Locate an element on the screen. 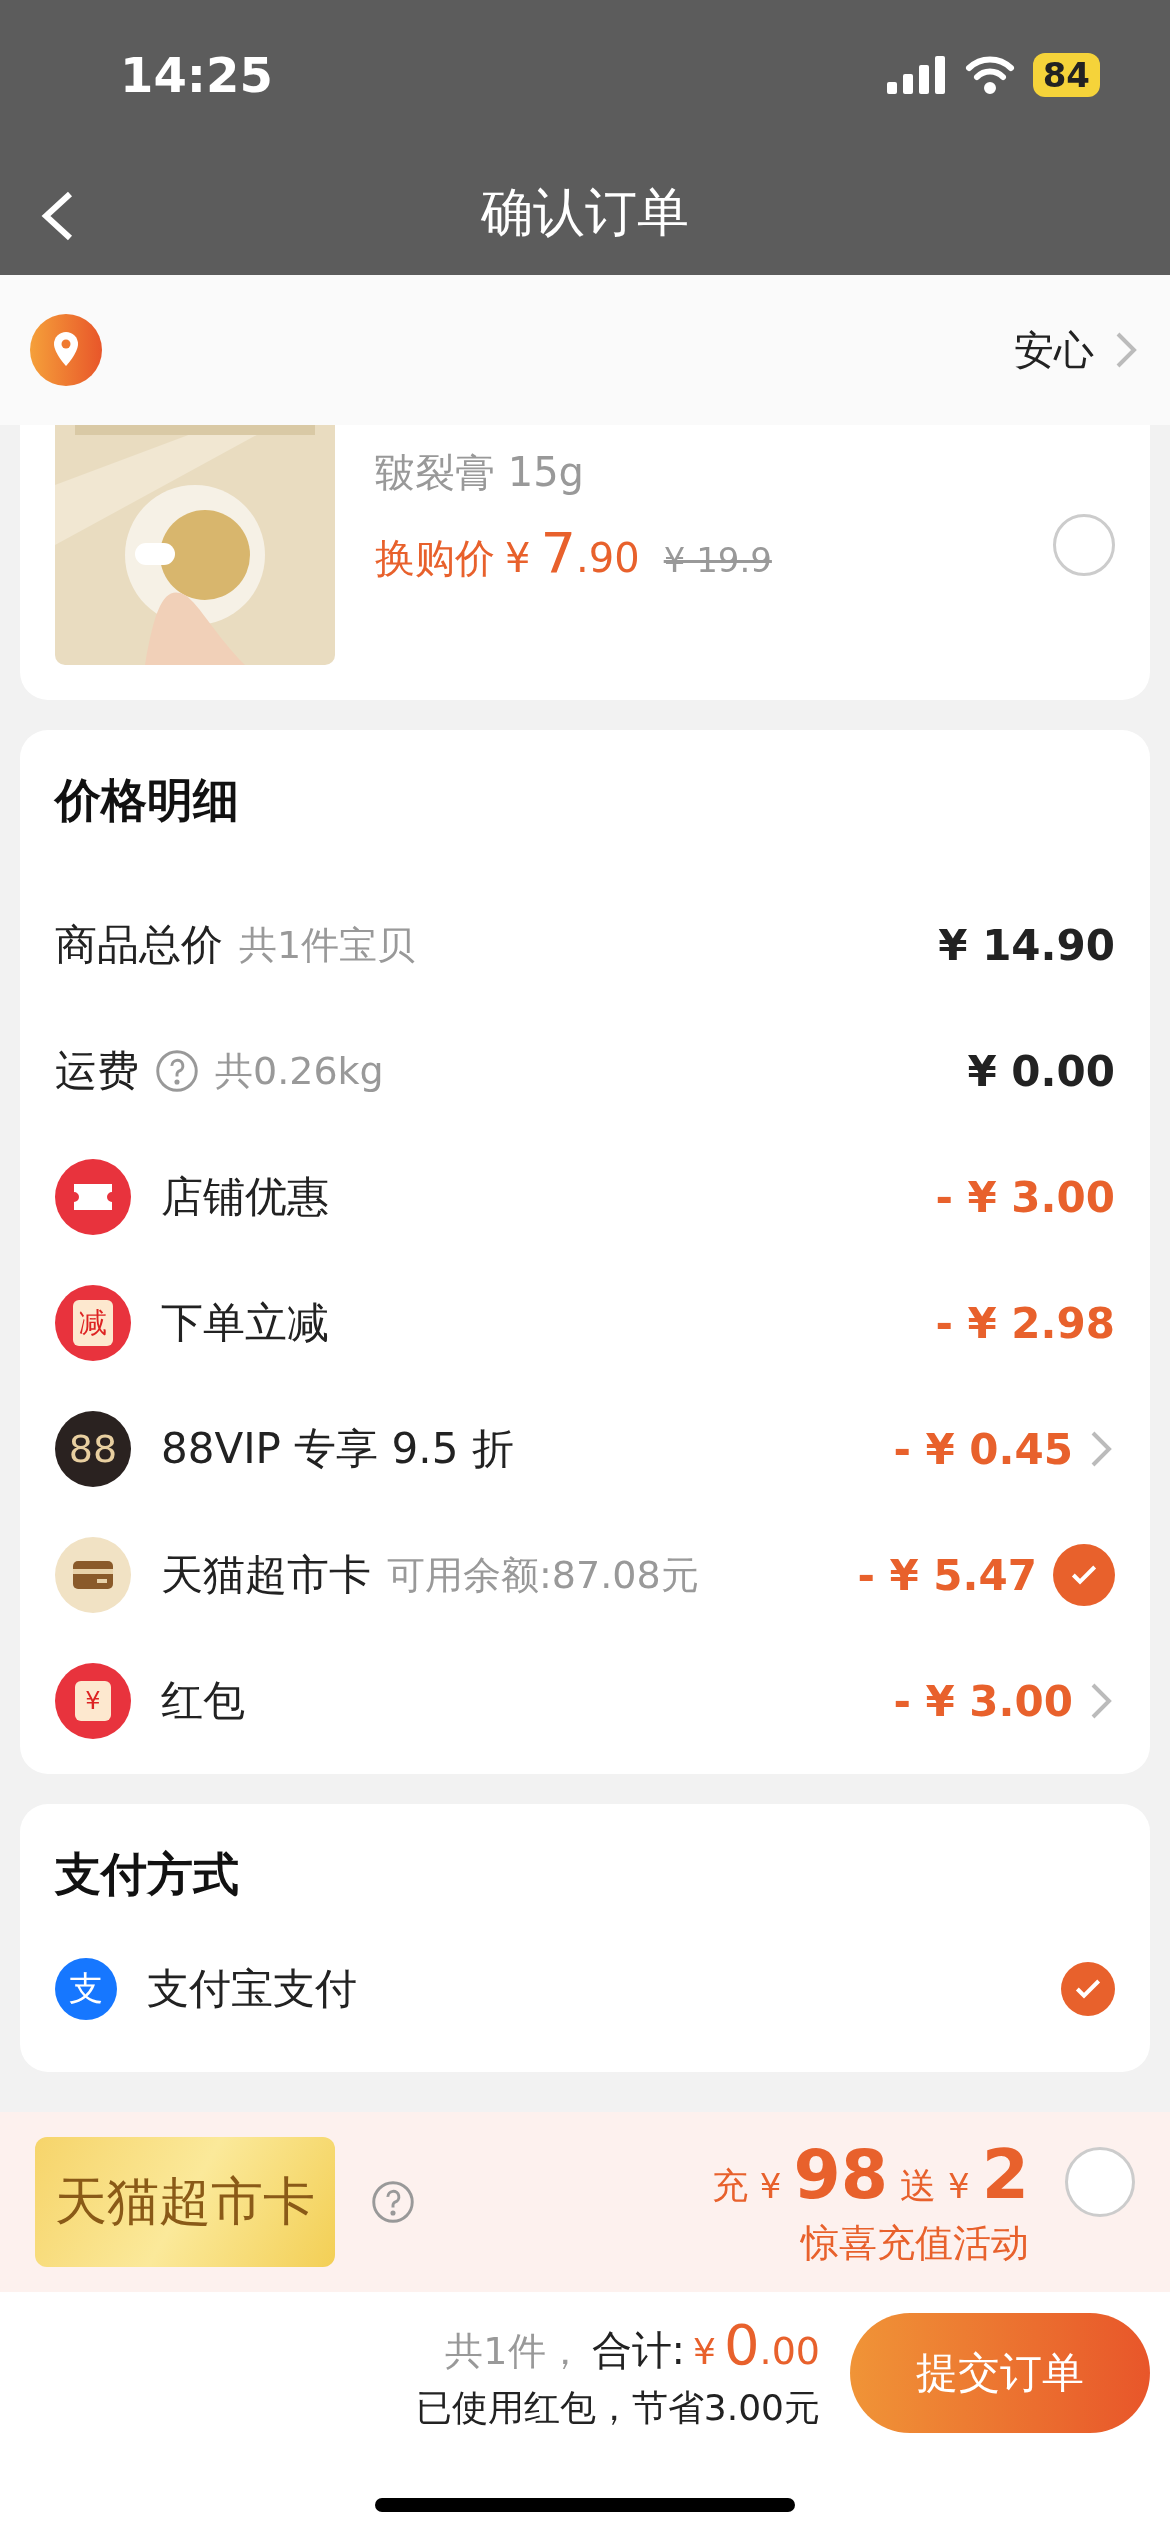  status-time: 14:25 is located at coordinates (196, 75).